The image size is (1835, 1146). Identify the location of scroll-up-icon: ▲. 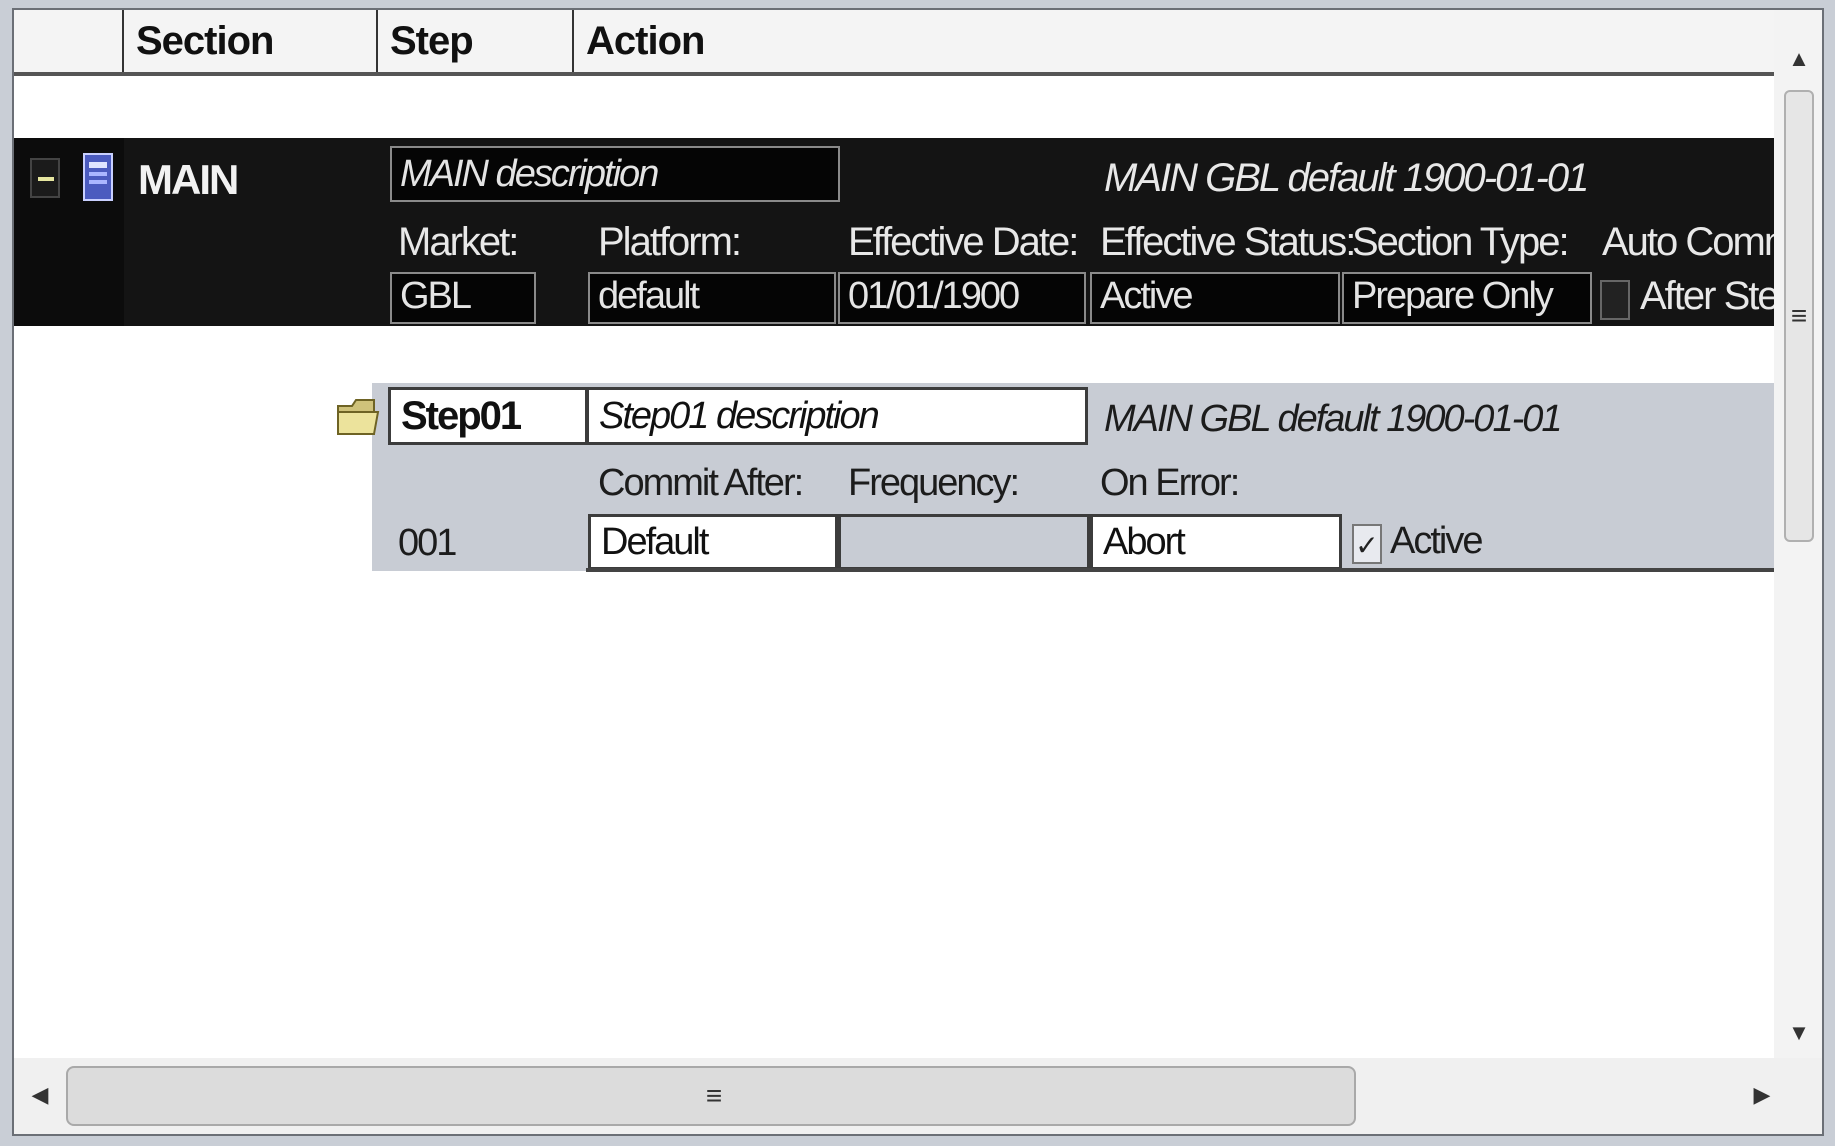
(1799, 59).